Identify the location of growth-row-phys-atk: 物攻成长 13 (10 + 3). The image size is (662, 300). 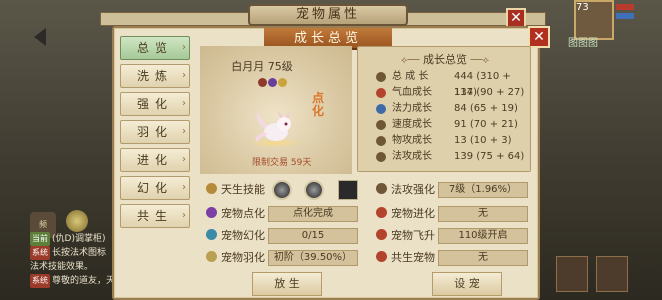
(451, 141).